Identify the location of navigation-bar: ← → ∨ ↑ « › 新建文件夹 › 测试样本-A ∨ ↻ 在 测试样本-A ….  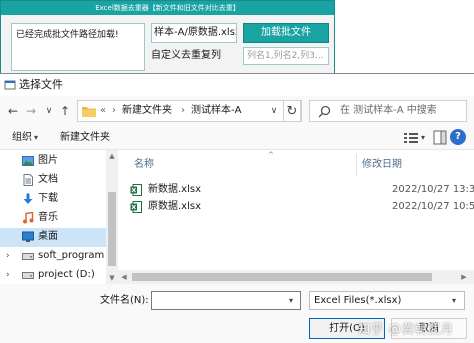
(237, 111).